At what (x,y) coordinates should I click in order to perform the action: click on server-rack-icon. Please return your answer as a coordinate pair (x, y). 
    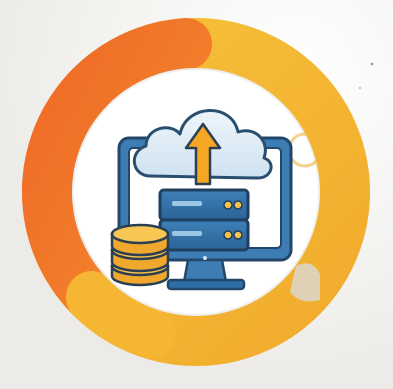
    Looking at the image, I should click on (204, 220).